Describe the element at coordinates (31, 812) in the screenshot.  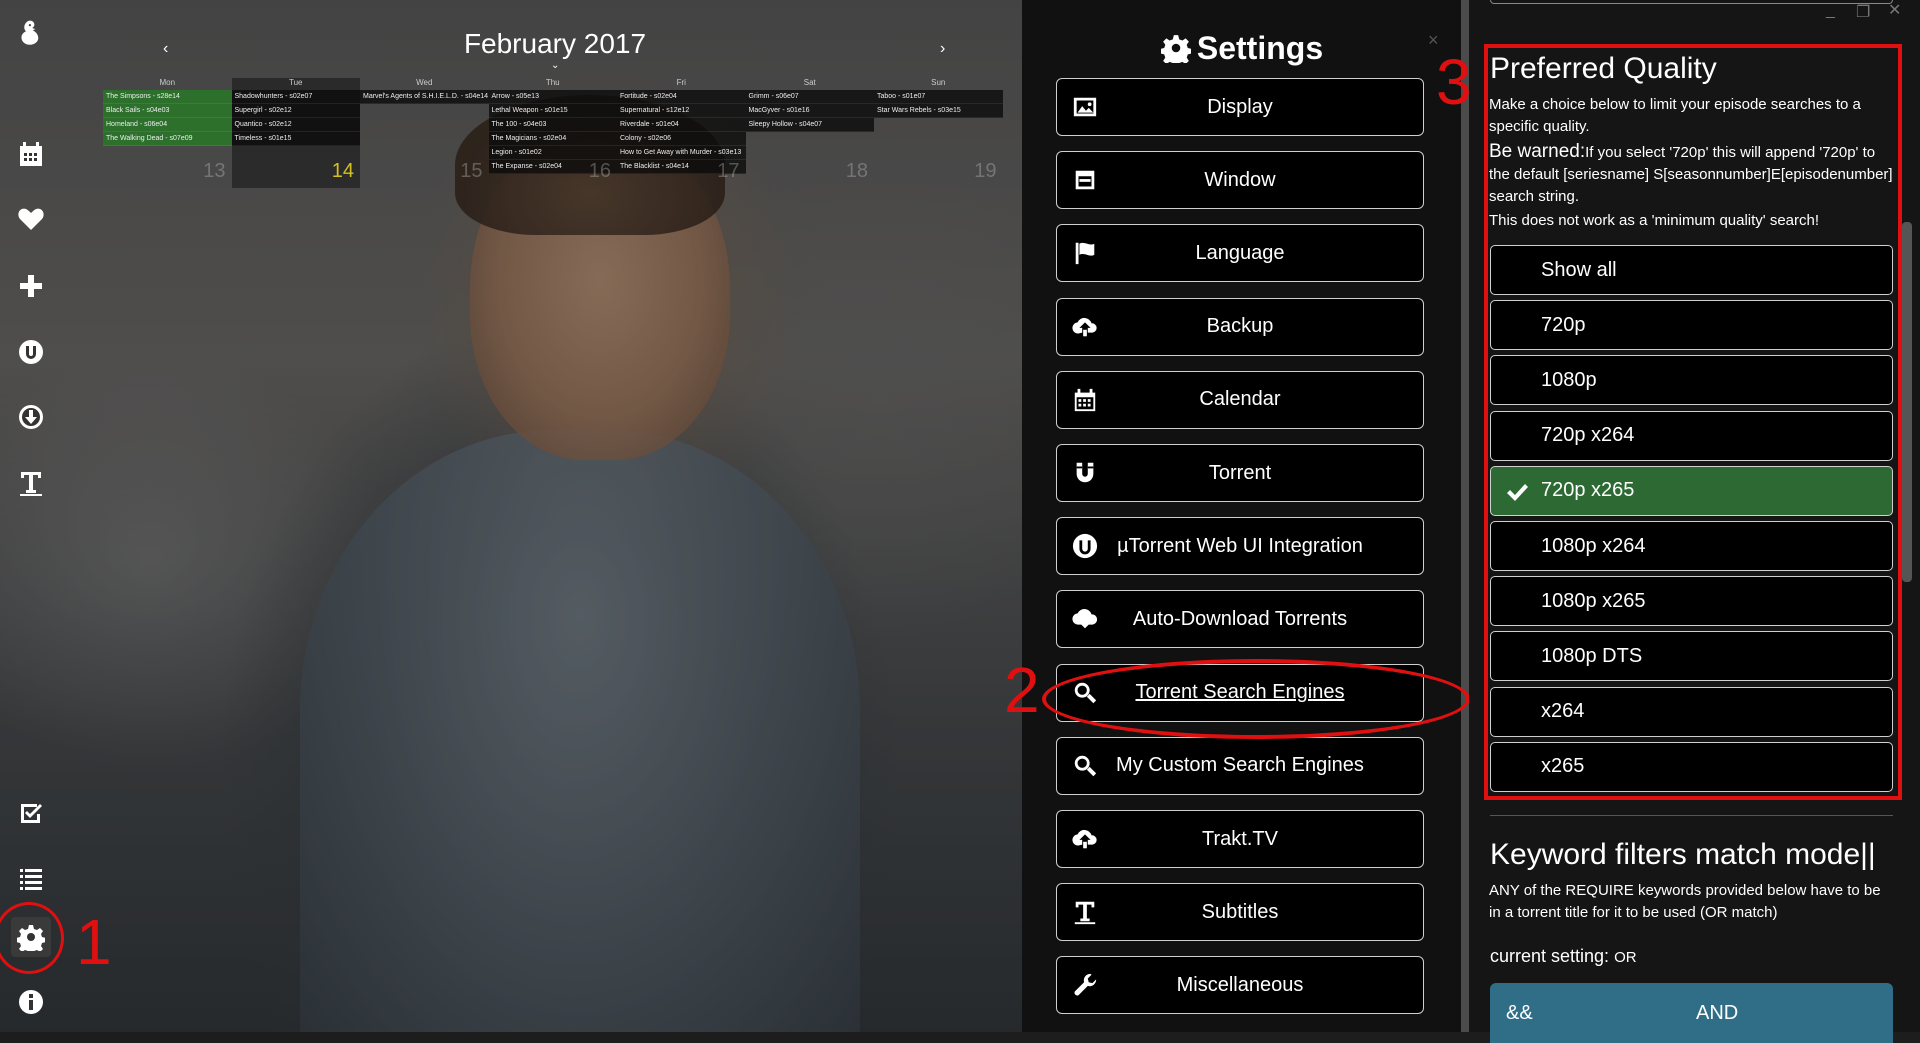
I see `watchlist-check-icon` at that location.